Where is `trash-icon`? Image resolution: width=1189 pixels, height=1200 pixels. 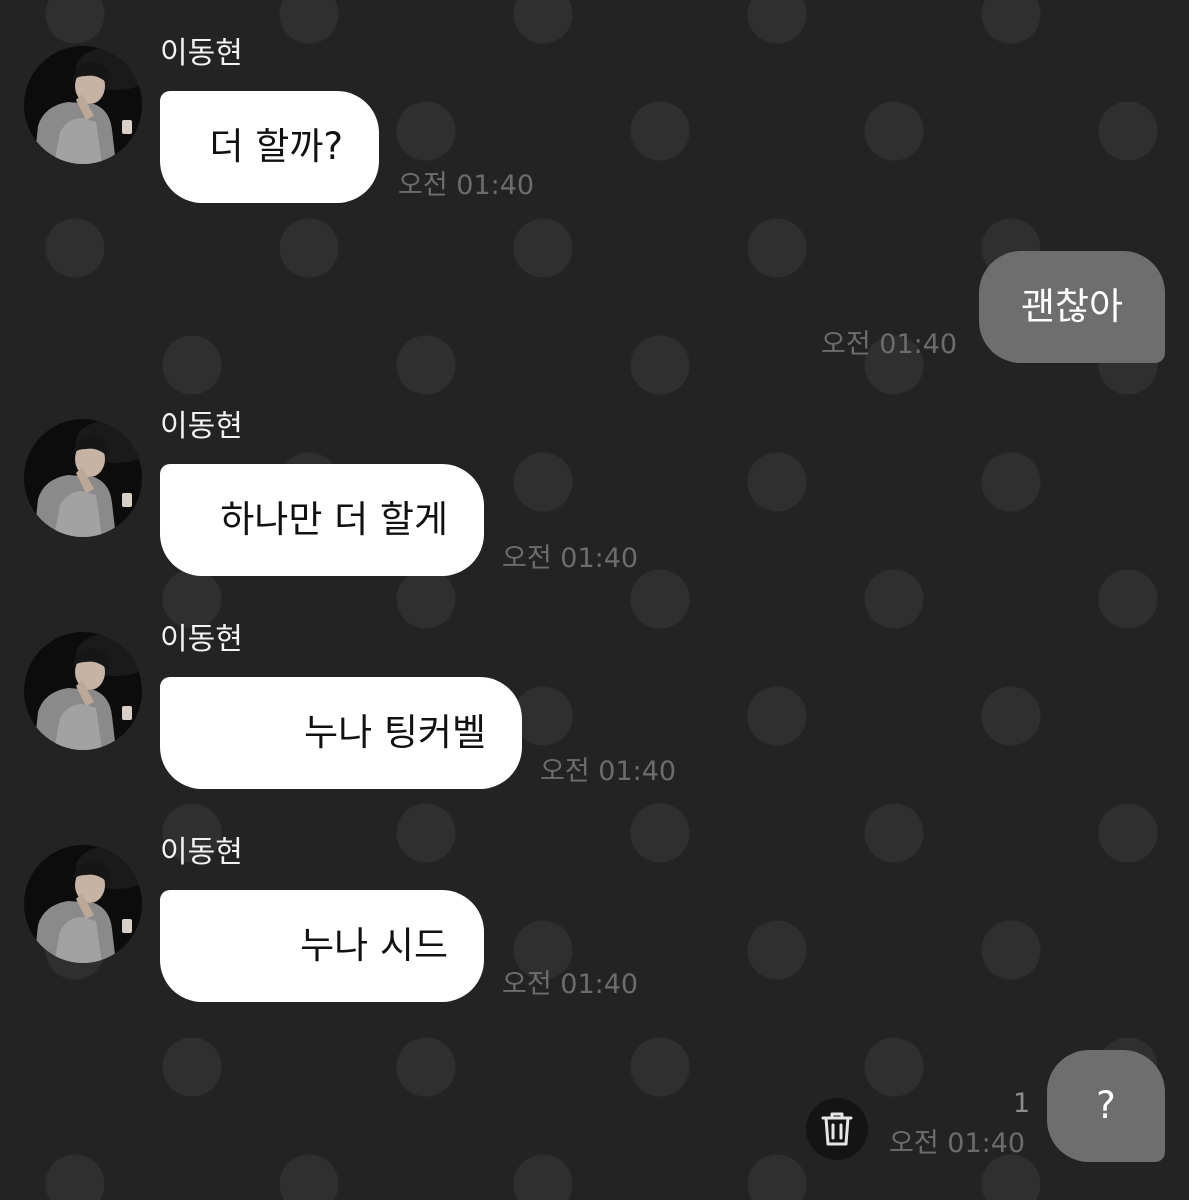 trash-icon is located at coordinates (837, 1129).